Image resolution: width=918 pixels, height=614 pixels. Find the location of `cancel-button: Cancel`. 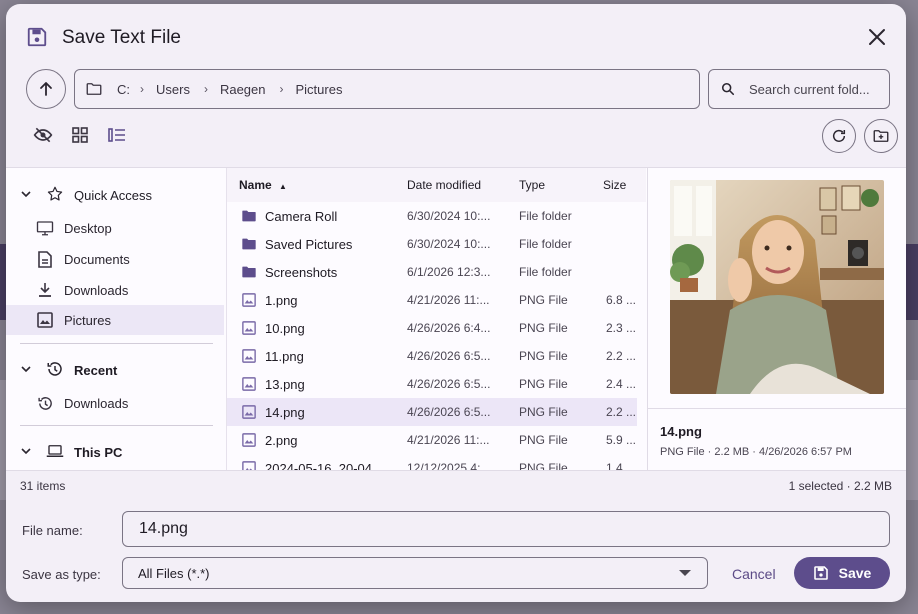

cancel-button: Cancel is located at coordinates (754, 574).